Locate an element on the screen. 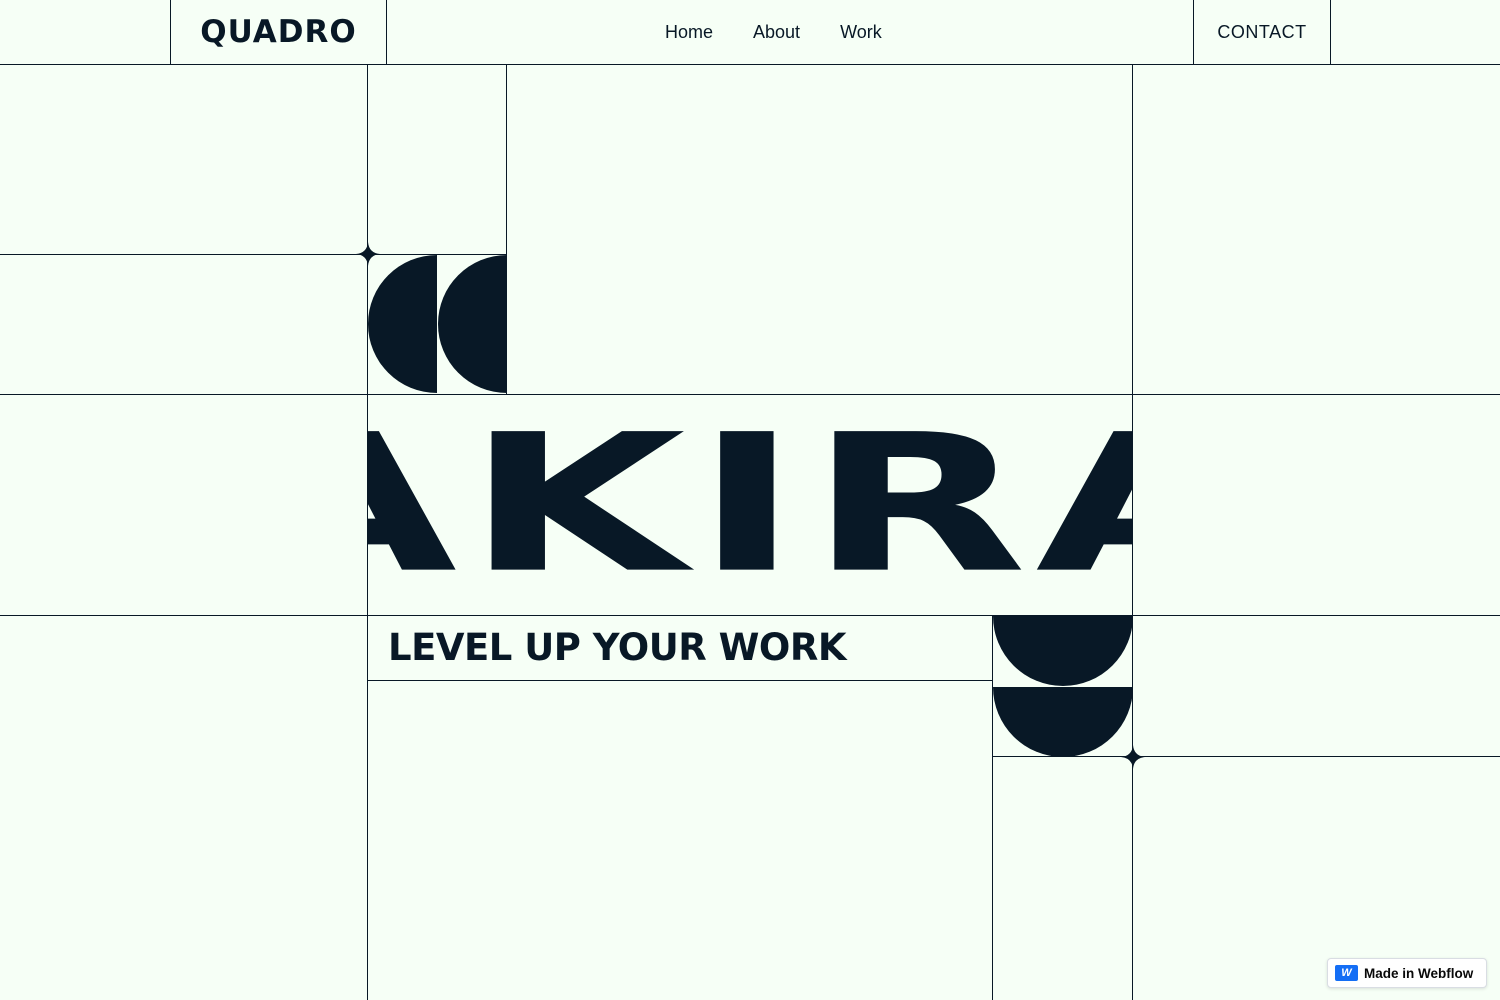  nav-link-work: Work is located at coordinates (861, 32).